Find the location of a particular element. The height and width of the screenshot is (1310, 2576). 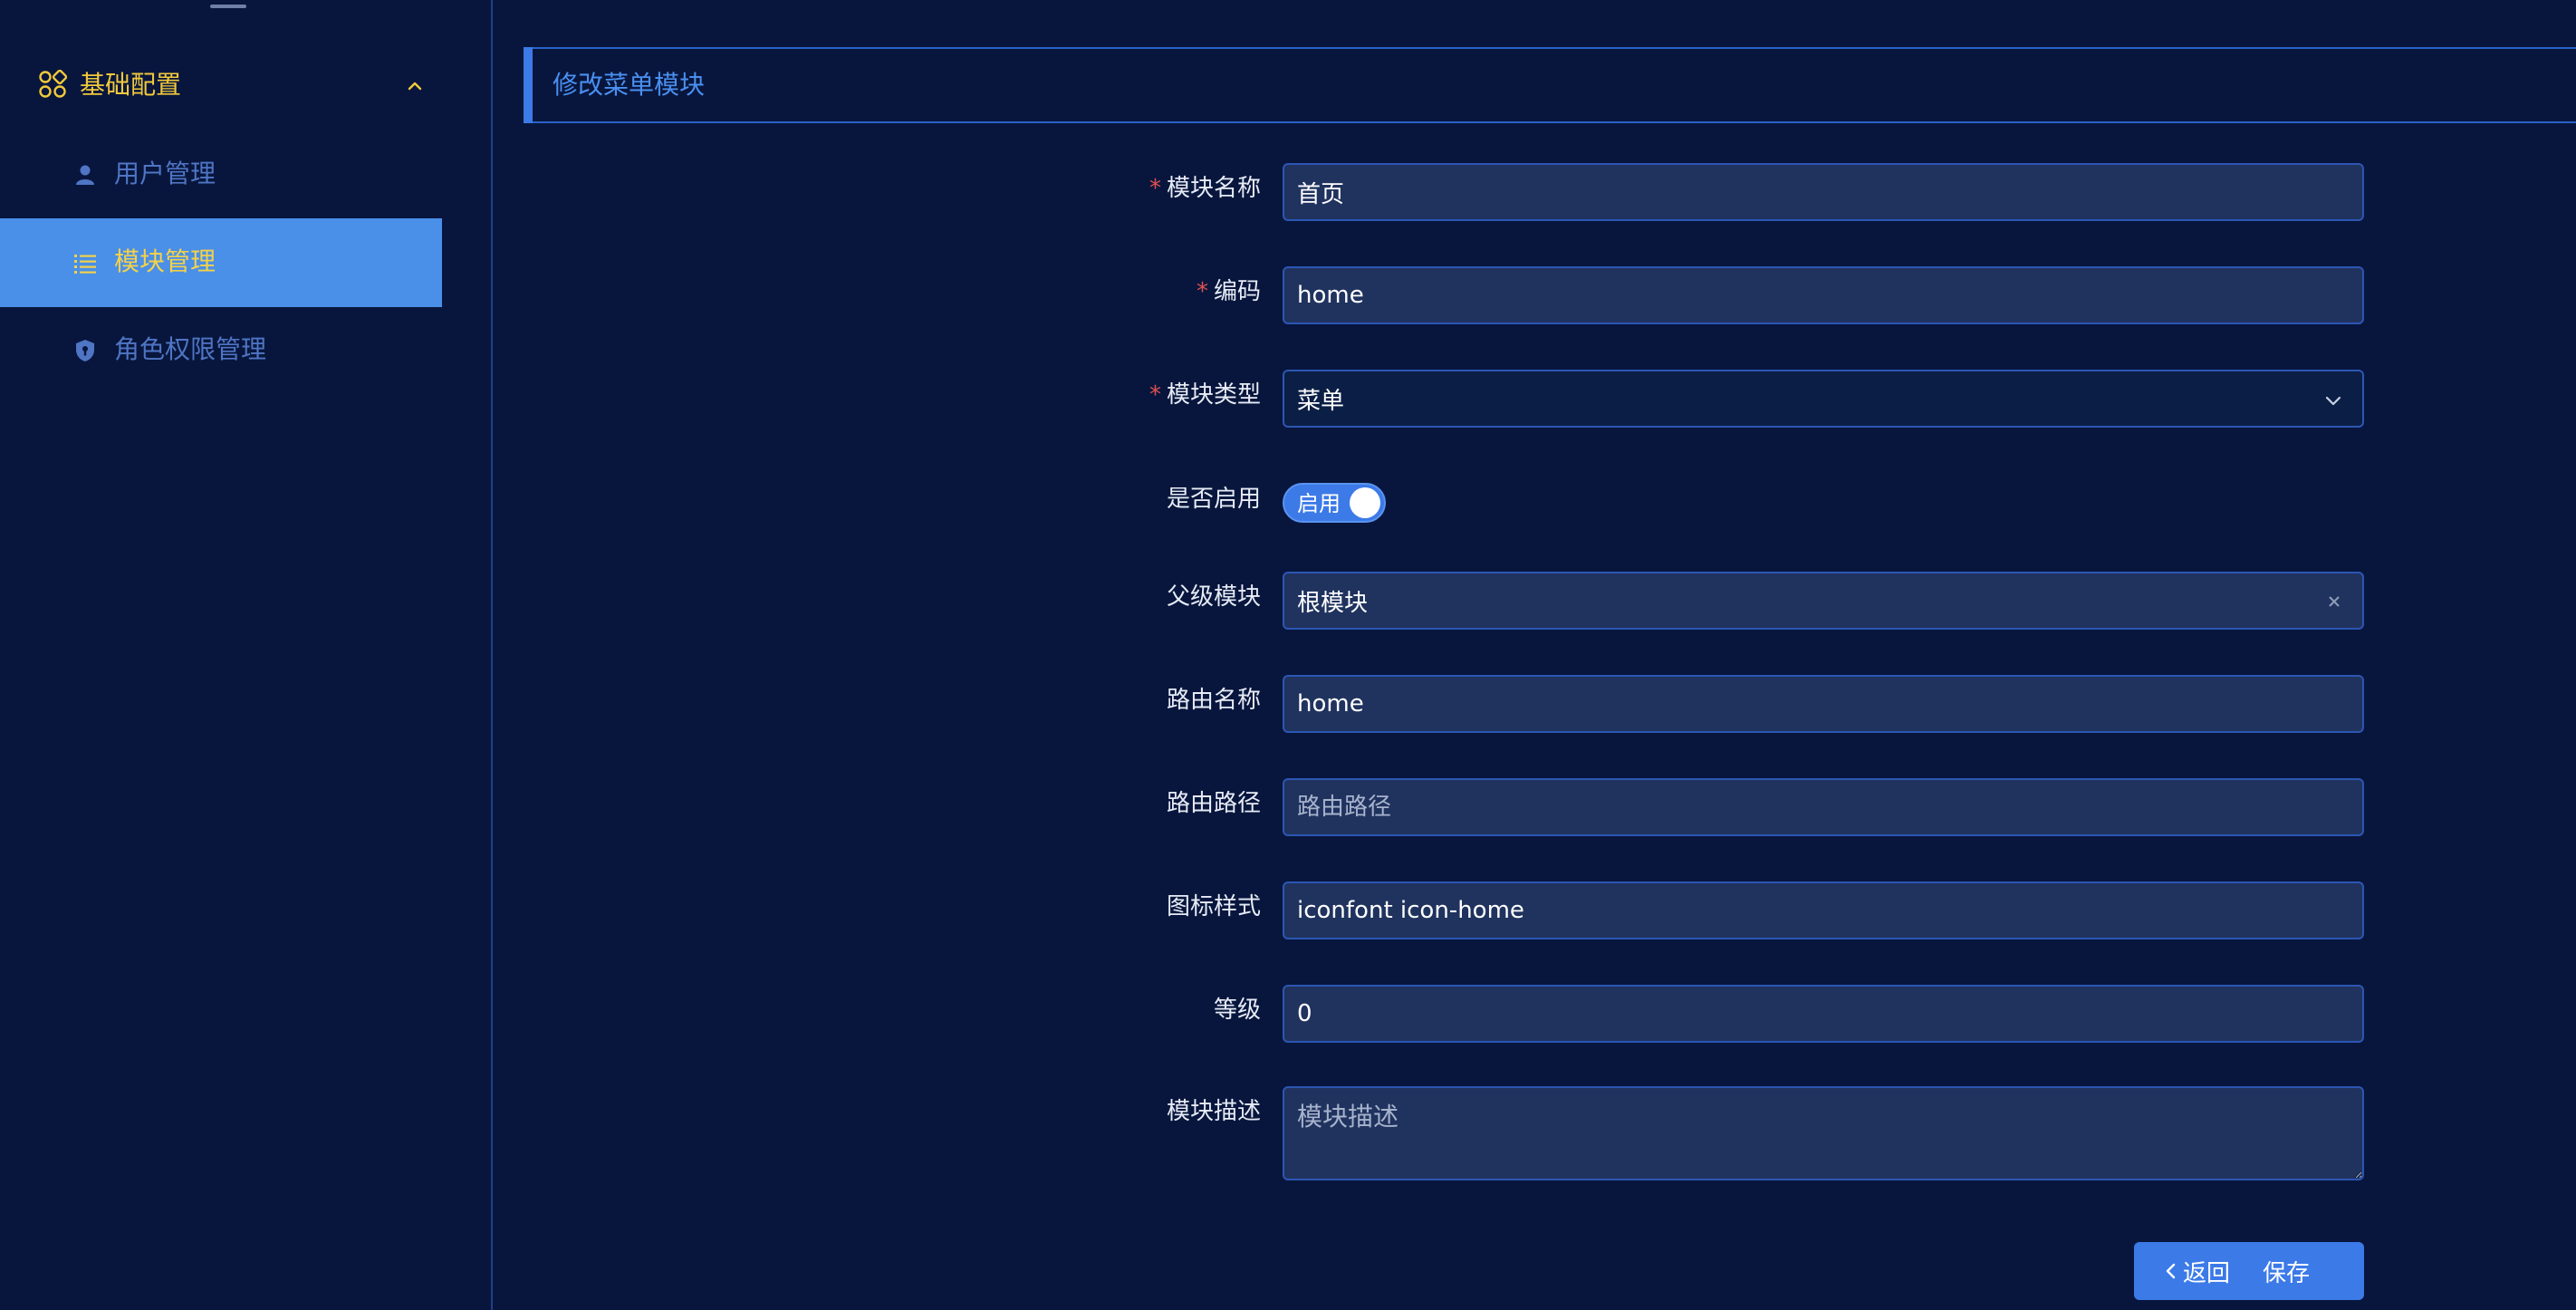

form-actions: 返回 保存 is located at coordinates (2249, 1271).